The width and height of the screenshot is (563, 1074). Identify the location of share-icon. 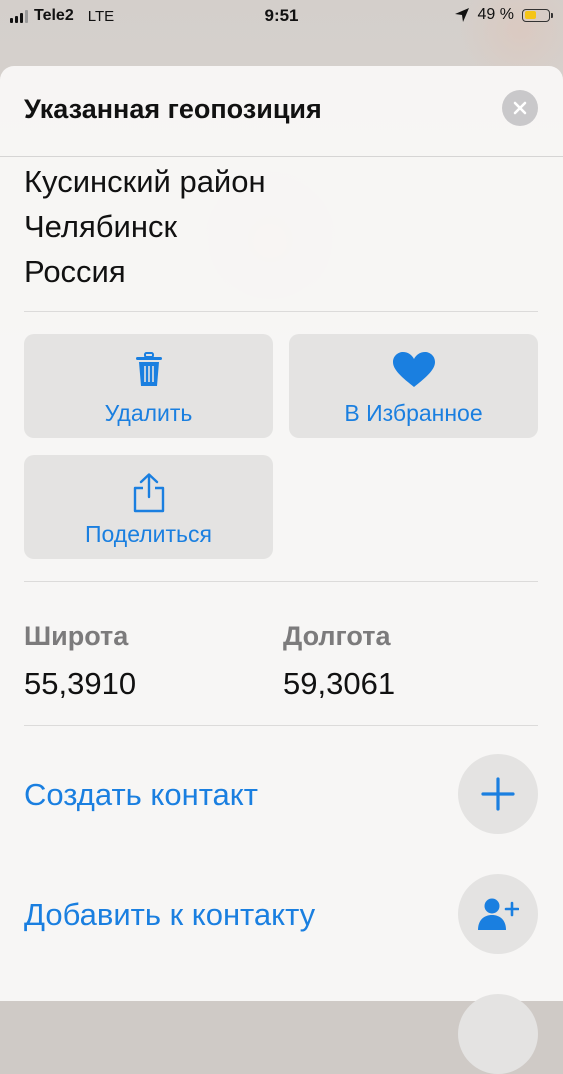
(148, 493).